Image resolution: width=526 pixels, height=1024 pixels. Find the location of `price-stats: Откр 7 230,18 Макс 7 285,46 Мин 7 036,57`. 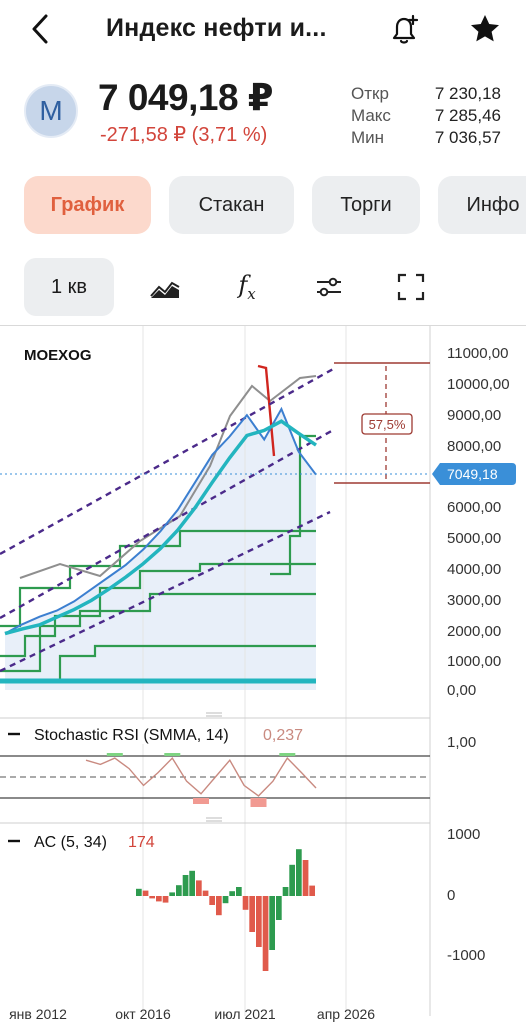

price-stats: Откр 7 230,18 Макс 7 285,46 Мин 7 036,57 is located at coordinates (426, 117).